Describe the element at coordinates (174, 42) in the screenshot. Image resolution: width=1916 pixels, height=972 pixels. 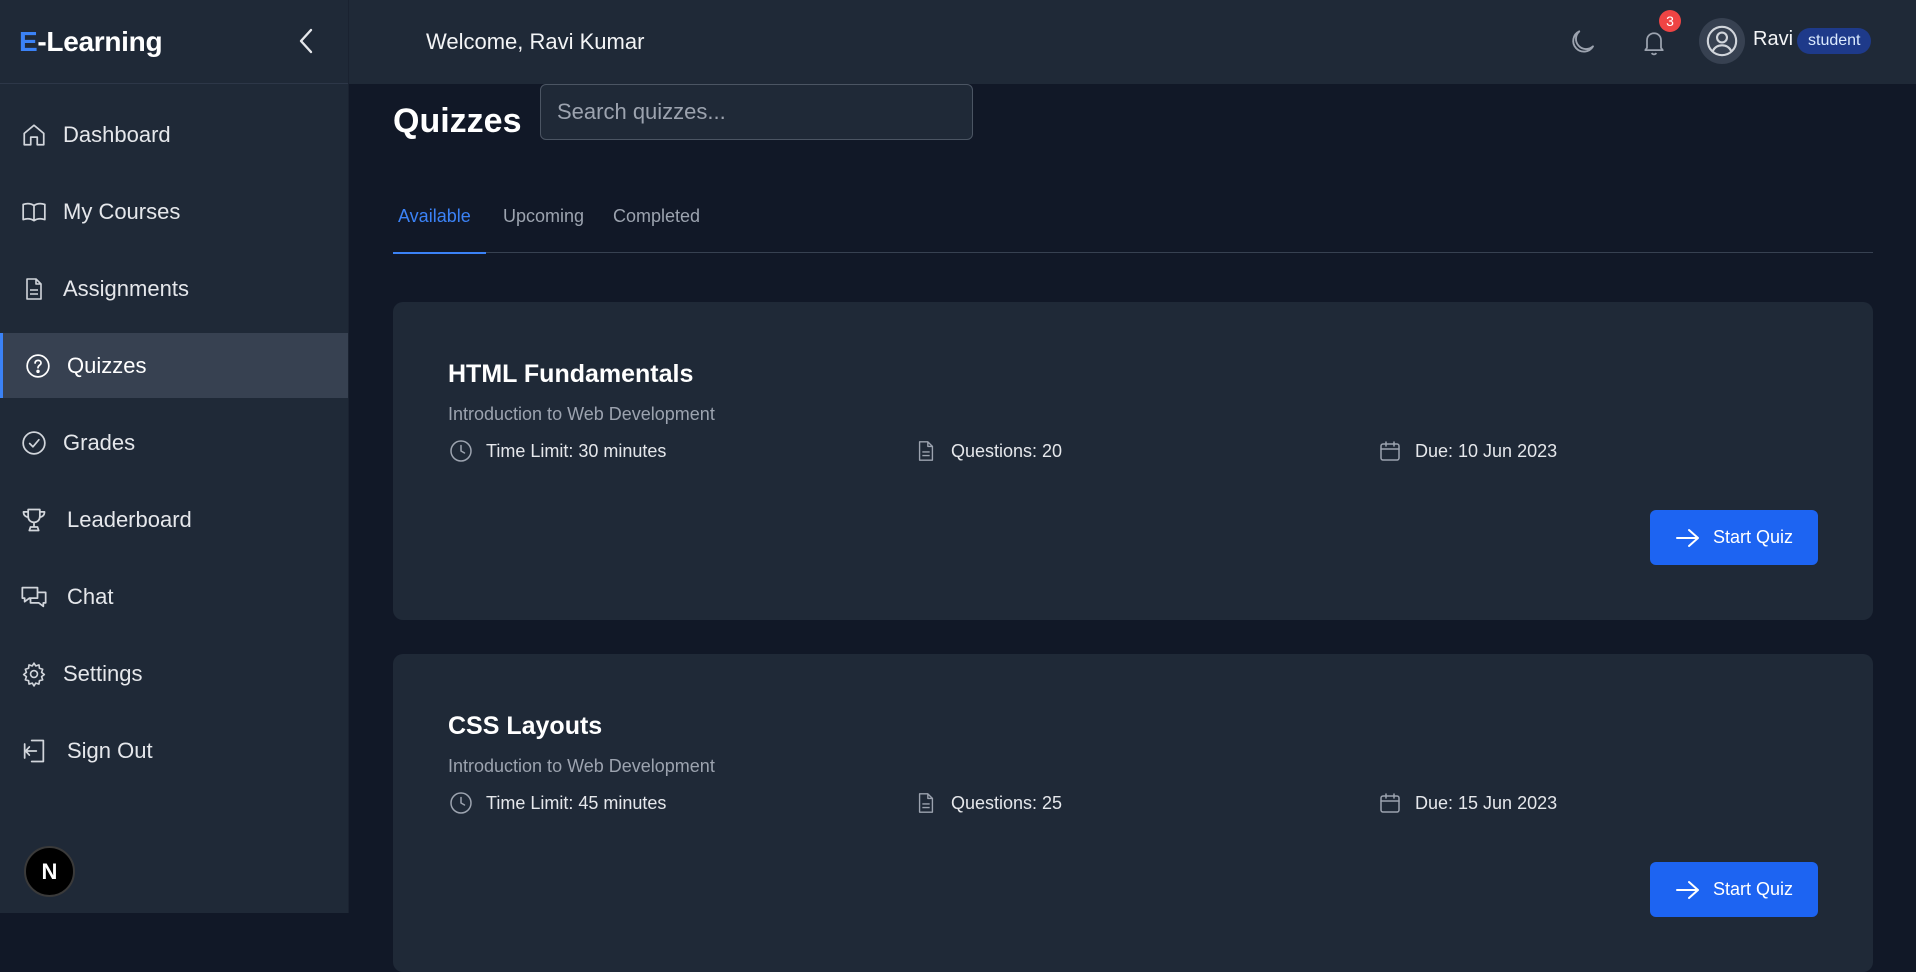
I see `logo-bar: E-Learning` at that location.